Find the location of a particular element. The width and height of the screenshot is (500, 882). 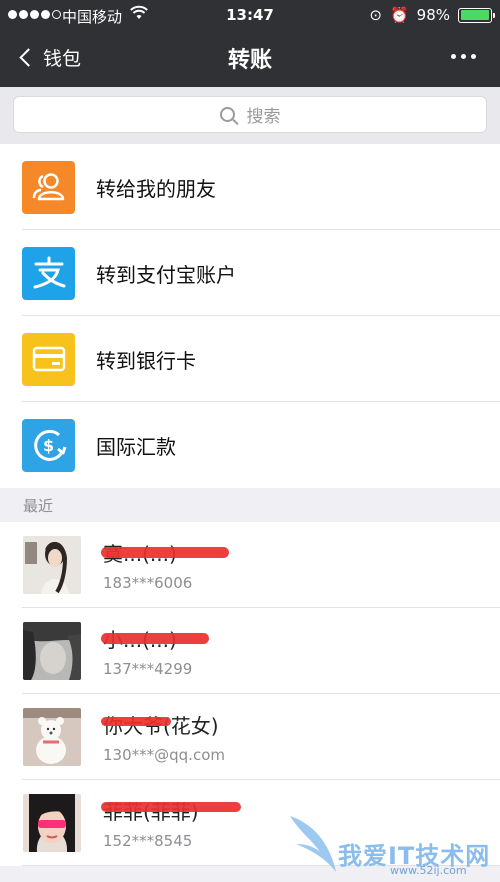

search-bar: 搜索 is located at coordinates (250, 115).